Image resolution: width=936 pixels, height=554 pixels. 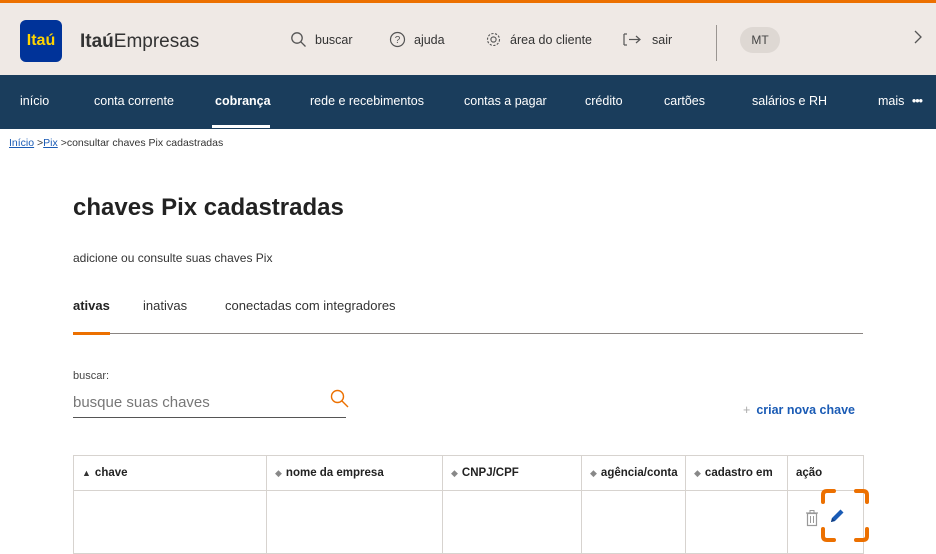 I want to click on page-title: chaves Pix cadastradas, so click(x=208, y=207).